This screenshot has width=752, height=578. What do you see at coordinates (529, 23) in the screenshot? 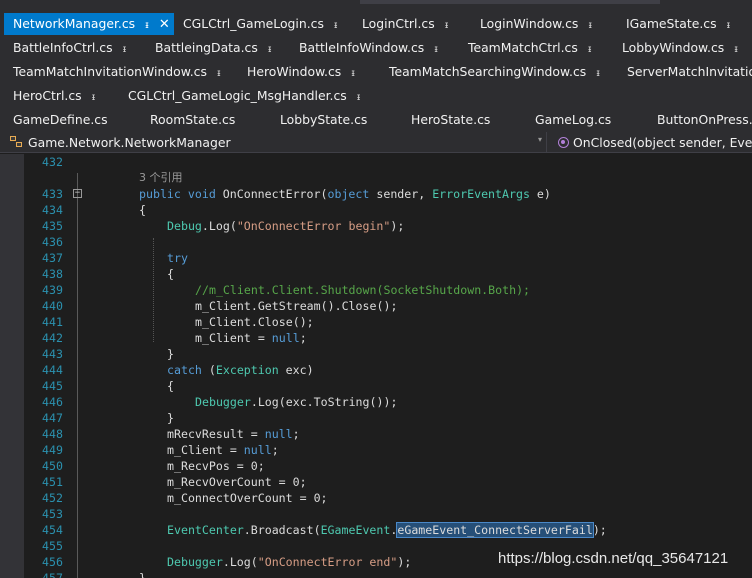
I see `tab-label: LoginWindow.cs` at bounding box center [529, 23].